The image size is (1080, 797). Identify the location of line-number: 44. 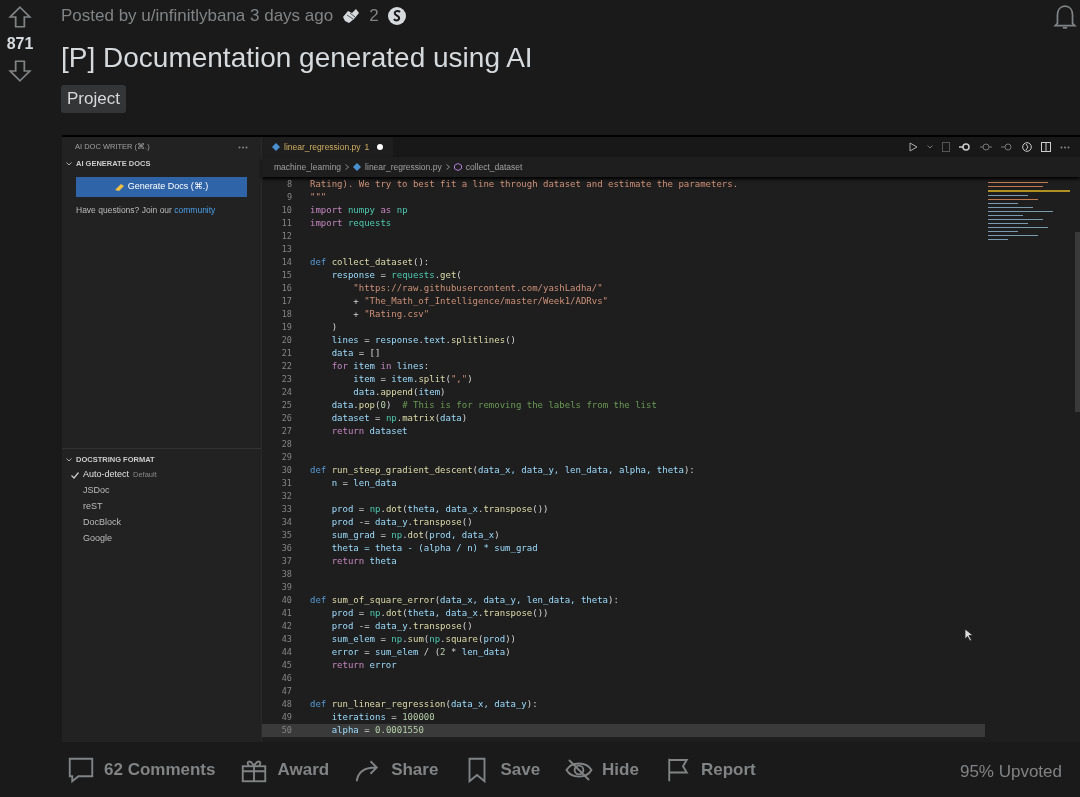
(286, 652).